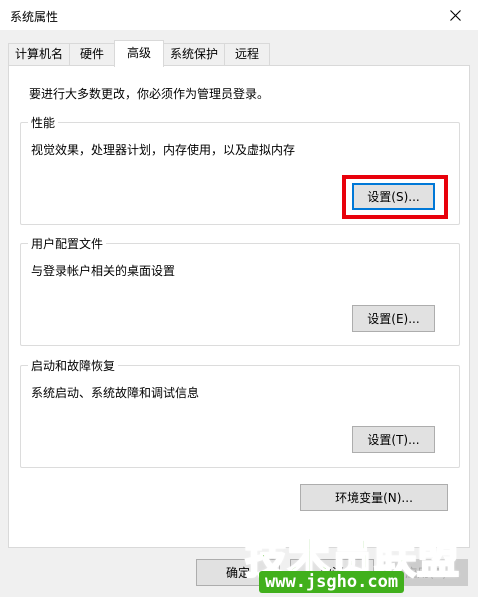 Image resolution: width=478 pixels, height=597 pixels. I want to click on startup-recovery-group-title: 启动和故障恢复, so click(73, 365).